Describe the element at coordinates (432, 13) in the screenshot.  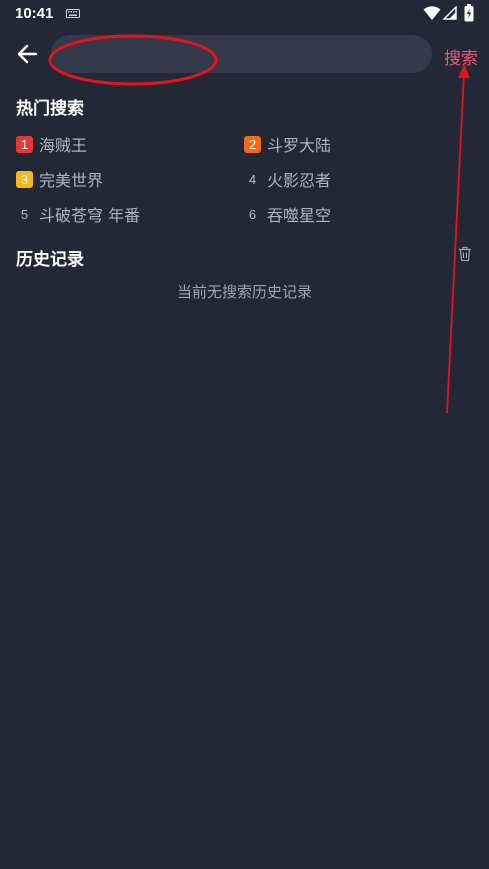
I see `wifi-icon` at that location.